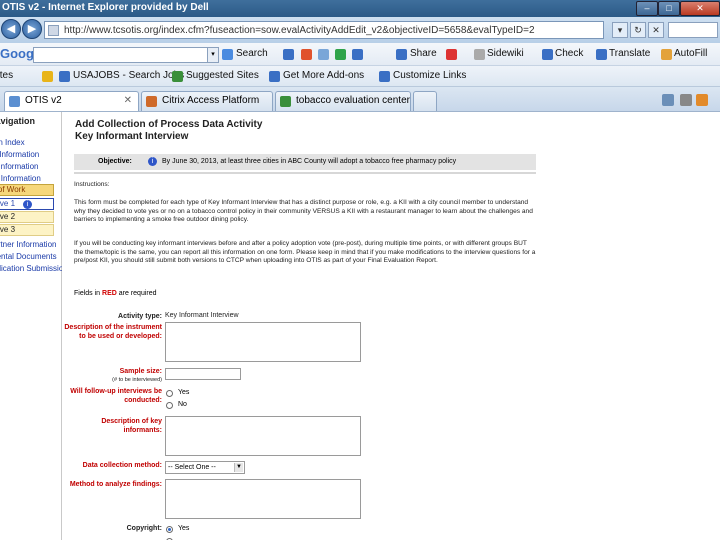 This screenshot has width=720, height=540. What do you see at coordinates (505, 53) in the screenshot?
I see `sidewiki-button: Sidewiki` at bounding box center [505, 53].